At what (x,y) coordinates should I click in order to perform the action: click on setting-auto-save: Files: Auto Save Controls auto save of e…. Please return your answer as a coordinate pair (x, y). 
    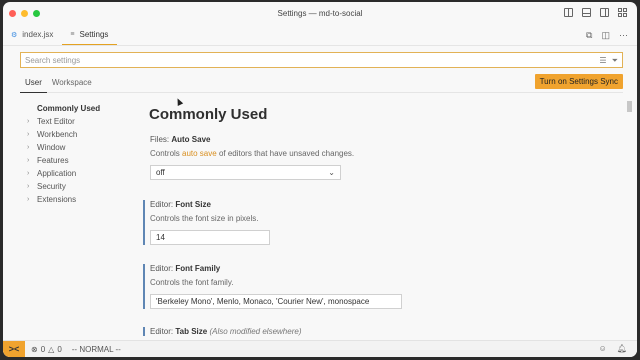
    Looking at the image, I should click on (383, 157).